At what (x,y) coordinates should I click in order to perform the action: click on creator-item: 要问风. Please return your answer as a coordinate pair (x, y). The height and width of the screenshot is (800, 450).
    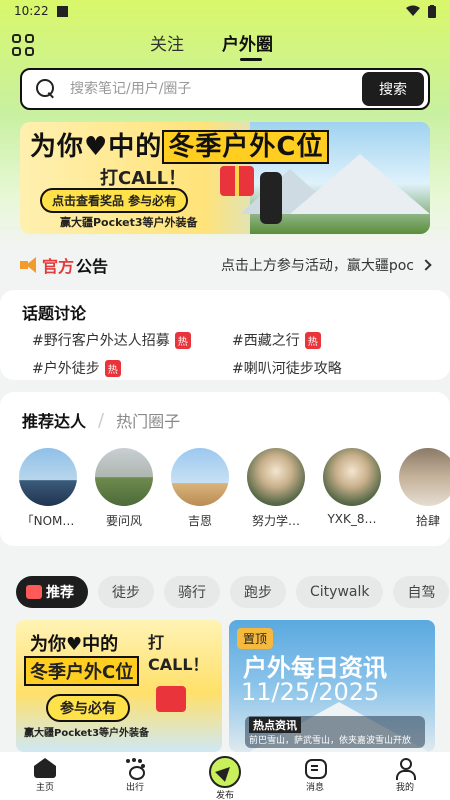
    Looking at the image, I should click on (124, 488).